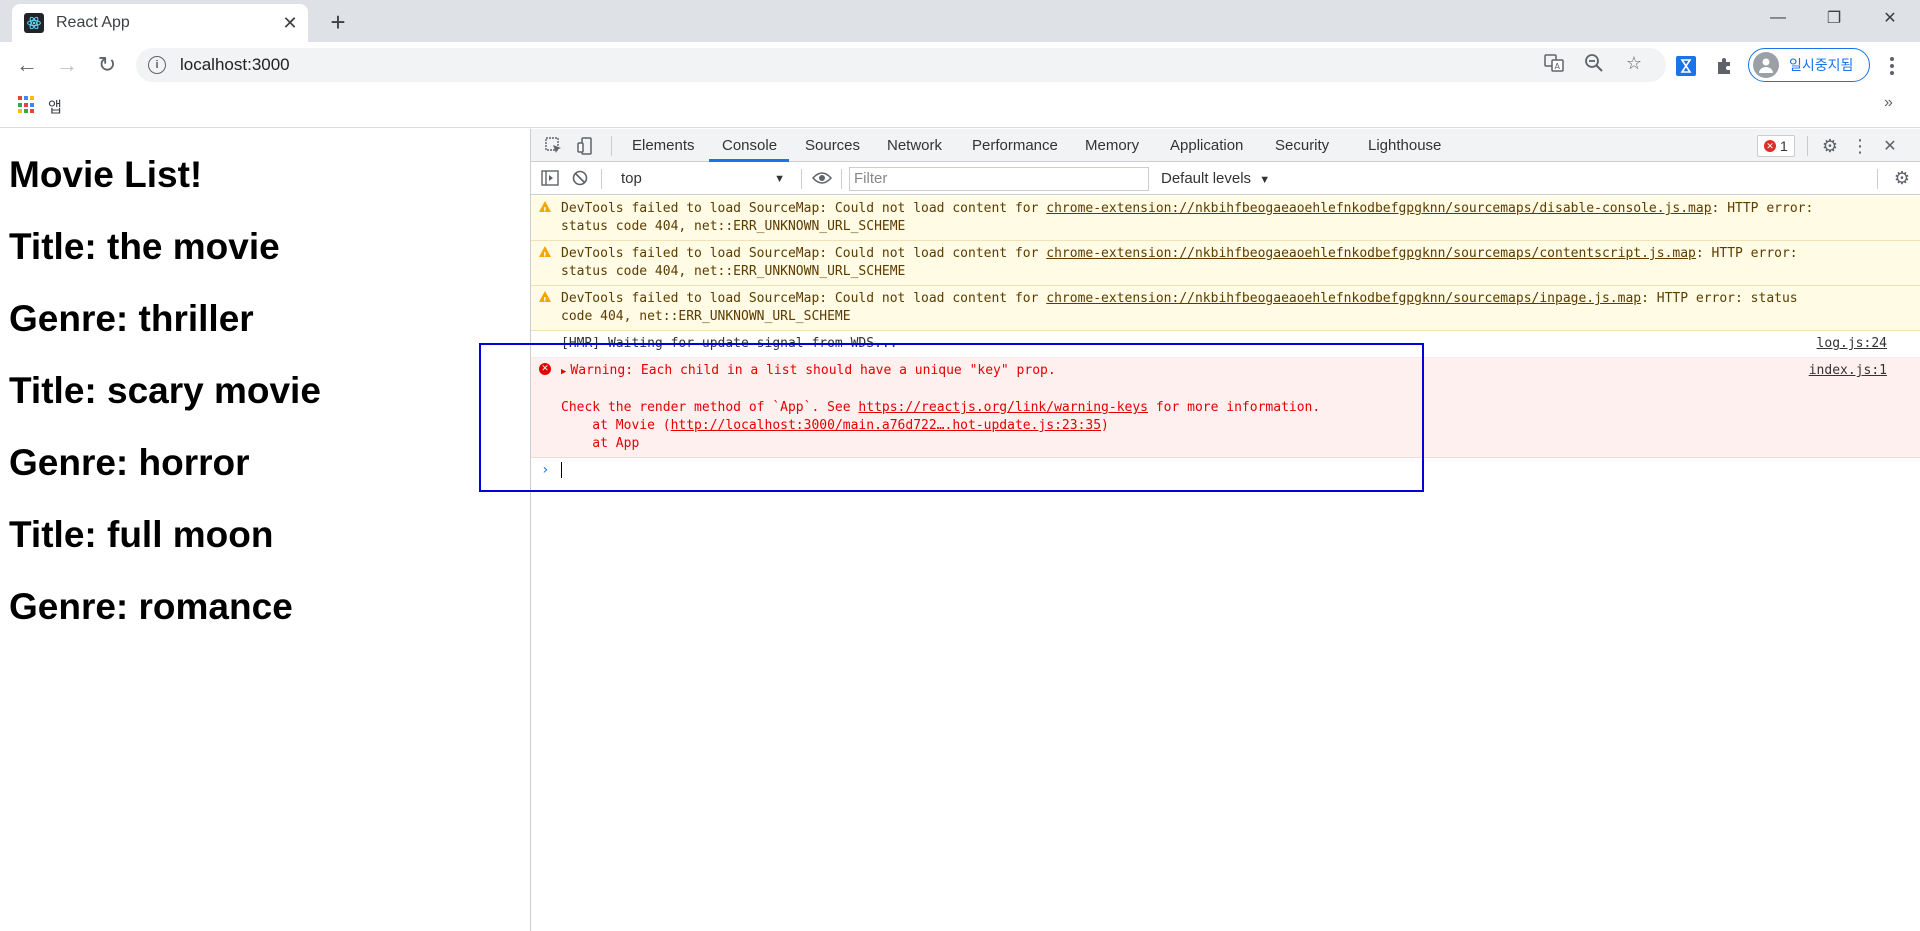 The height and width of the screenshot is (931, 1920). I want to click on apps-grid-icon, so click(27, 105).